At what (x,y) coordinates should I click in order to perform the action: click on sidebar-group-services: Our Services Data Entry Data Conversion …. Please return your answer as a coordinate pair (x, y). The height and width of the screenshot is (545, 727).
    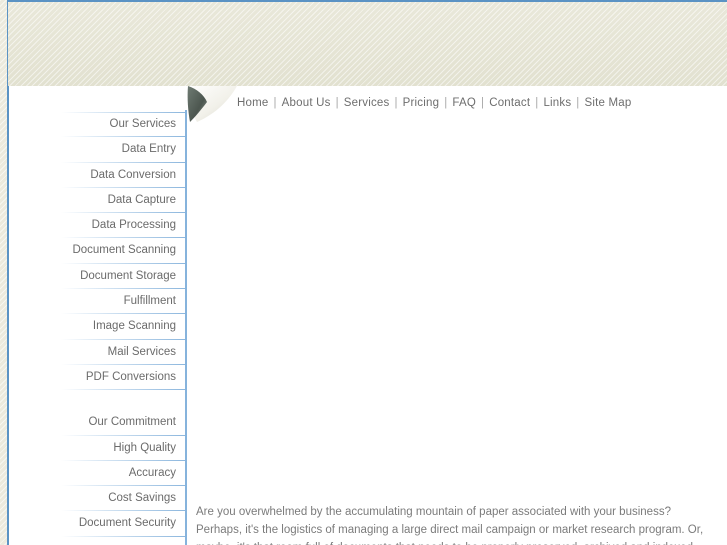
    Looking at the image, I should click on (97, 251).